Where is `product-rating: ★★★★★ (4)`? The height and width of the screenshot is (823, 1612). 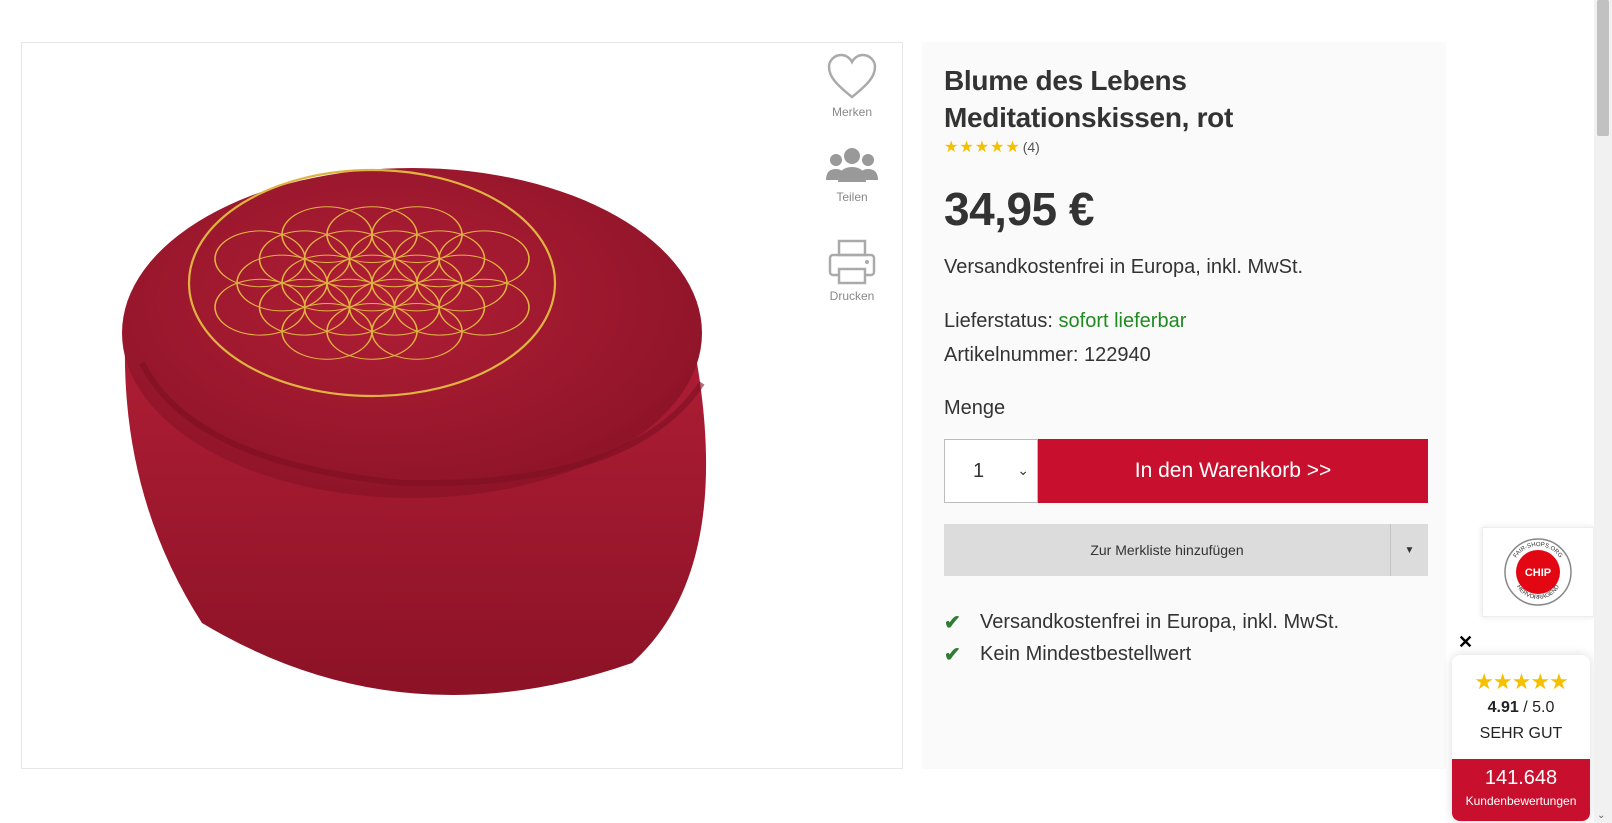
product-rating: ★★★★★ (4) is located at coordinates (992, 147).